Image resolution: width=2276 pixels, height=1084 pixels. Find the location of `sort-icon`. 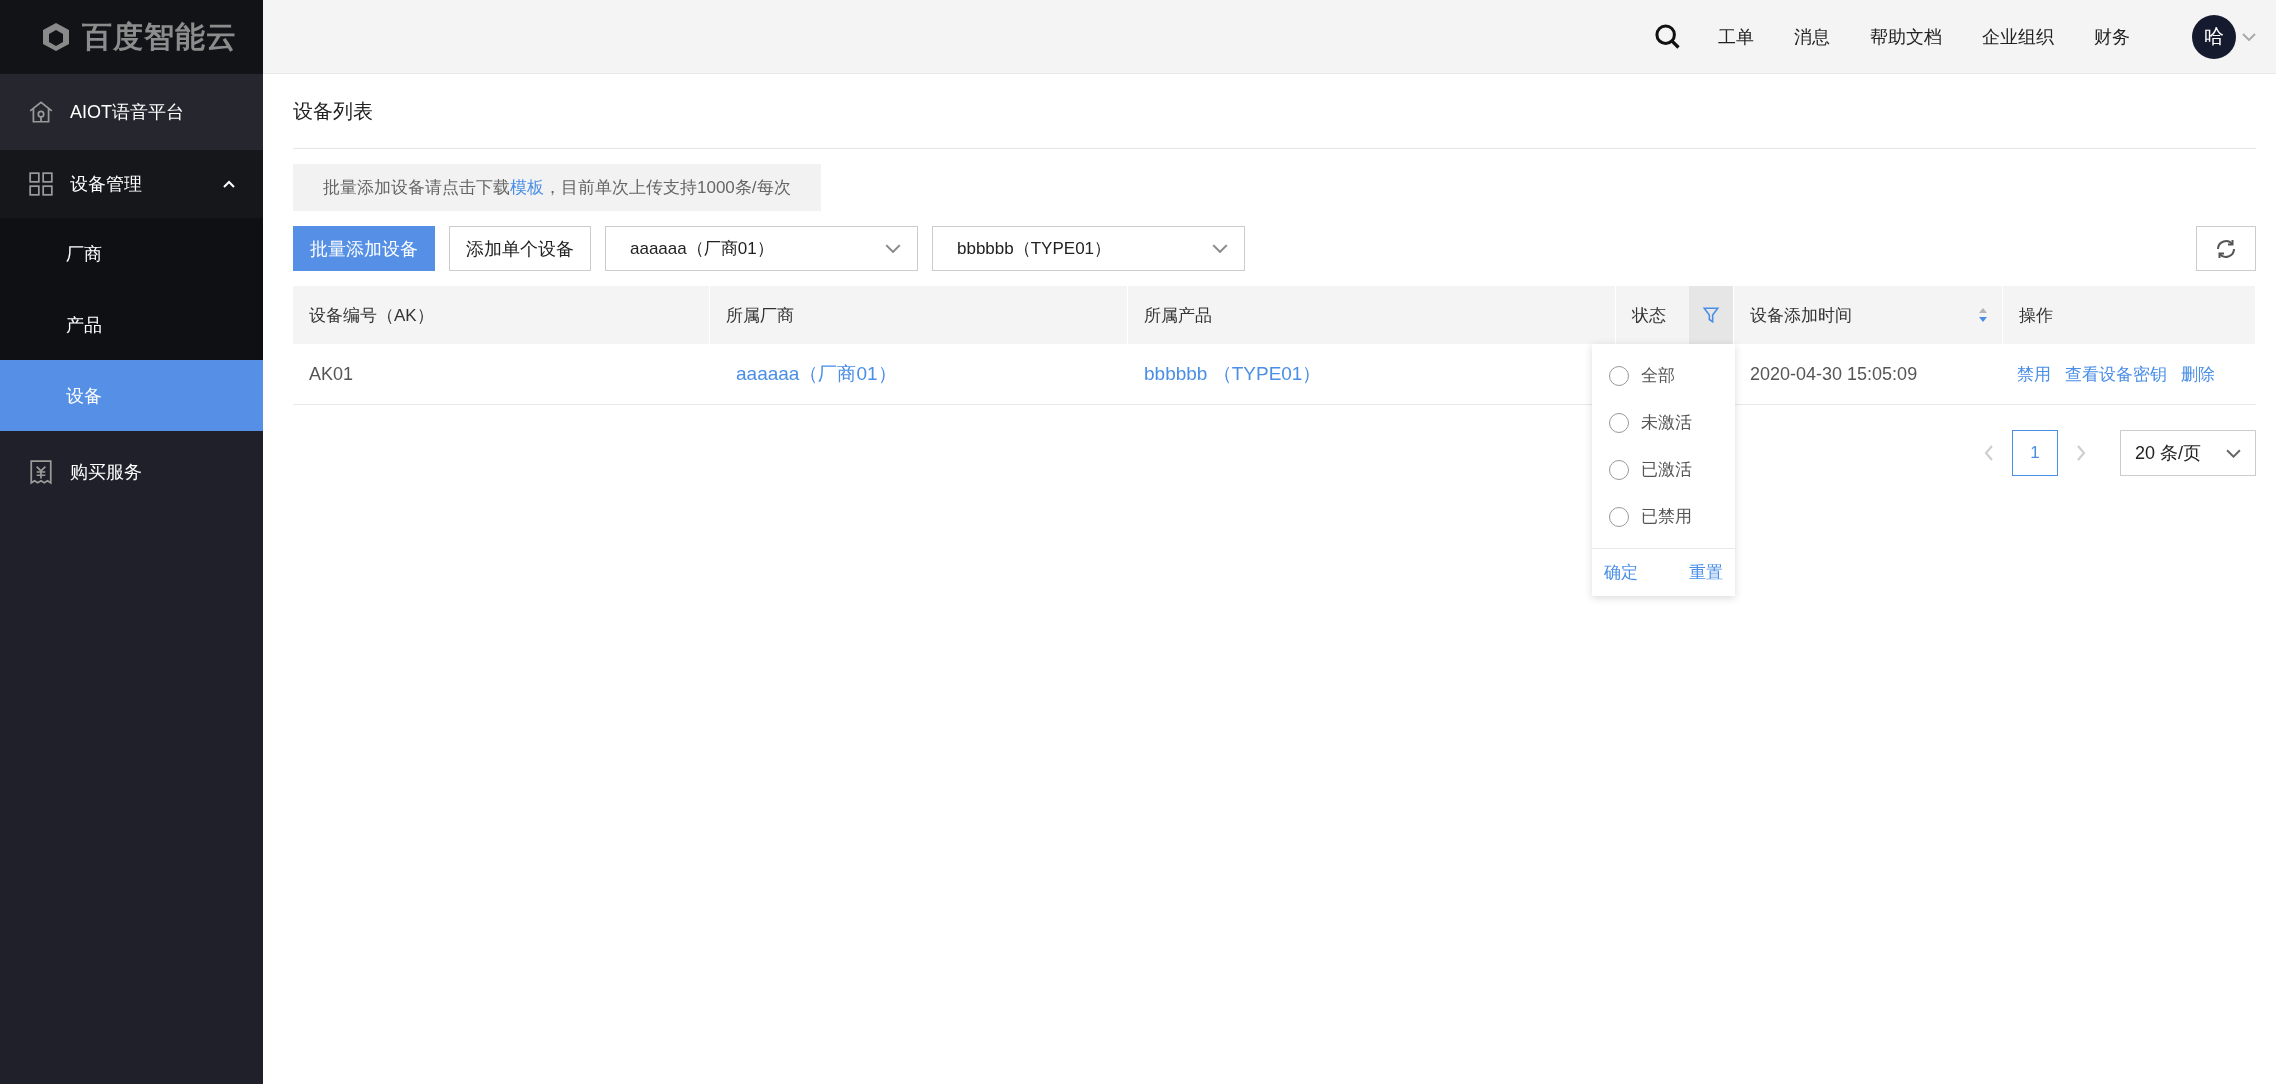

sort-icon is located at coordinates (1983, 315).